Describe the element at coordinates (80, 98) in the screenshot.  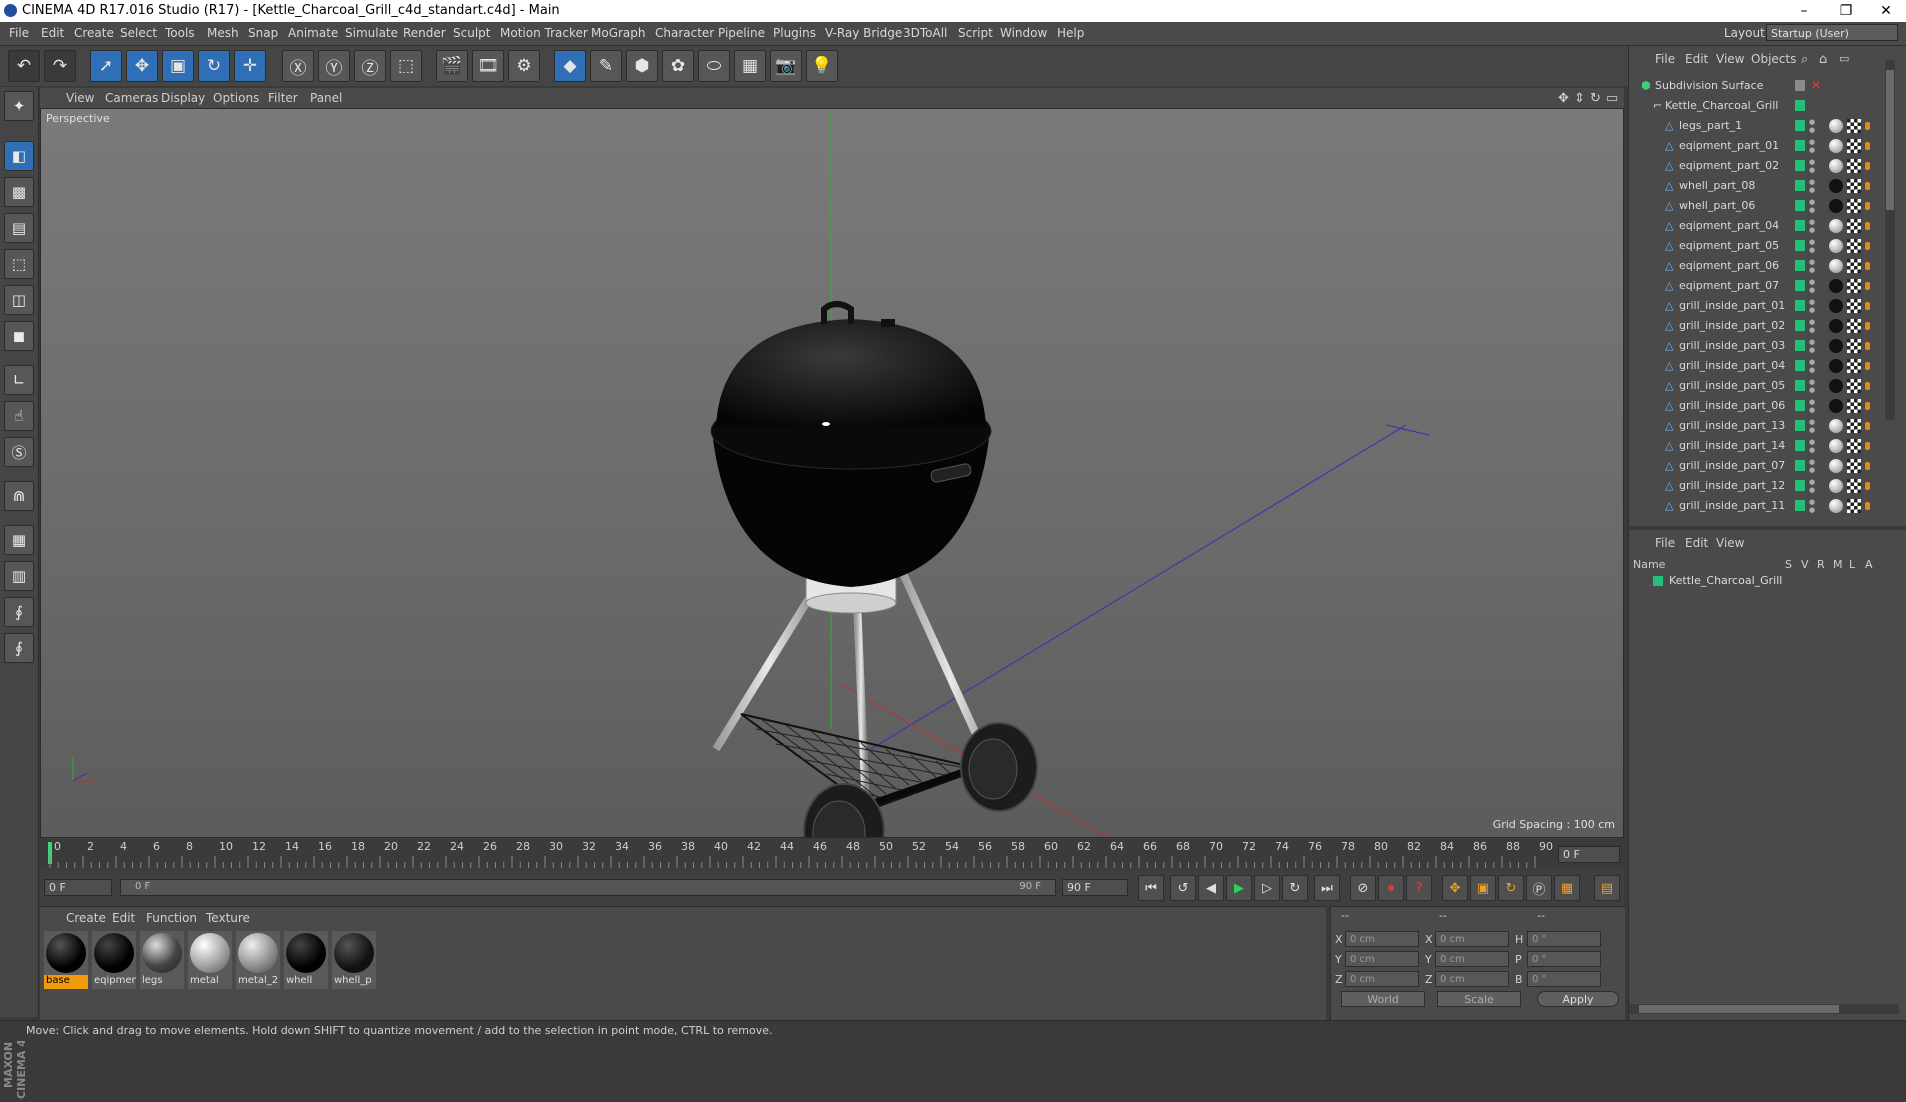
I see `viewport-menu-view: View` at that location.